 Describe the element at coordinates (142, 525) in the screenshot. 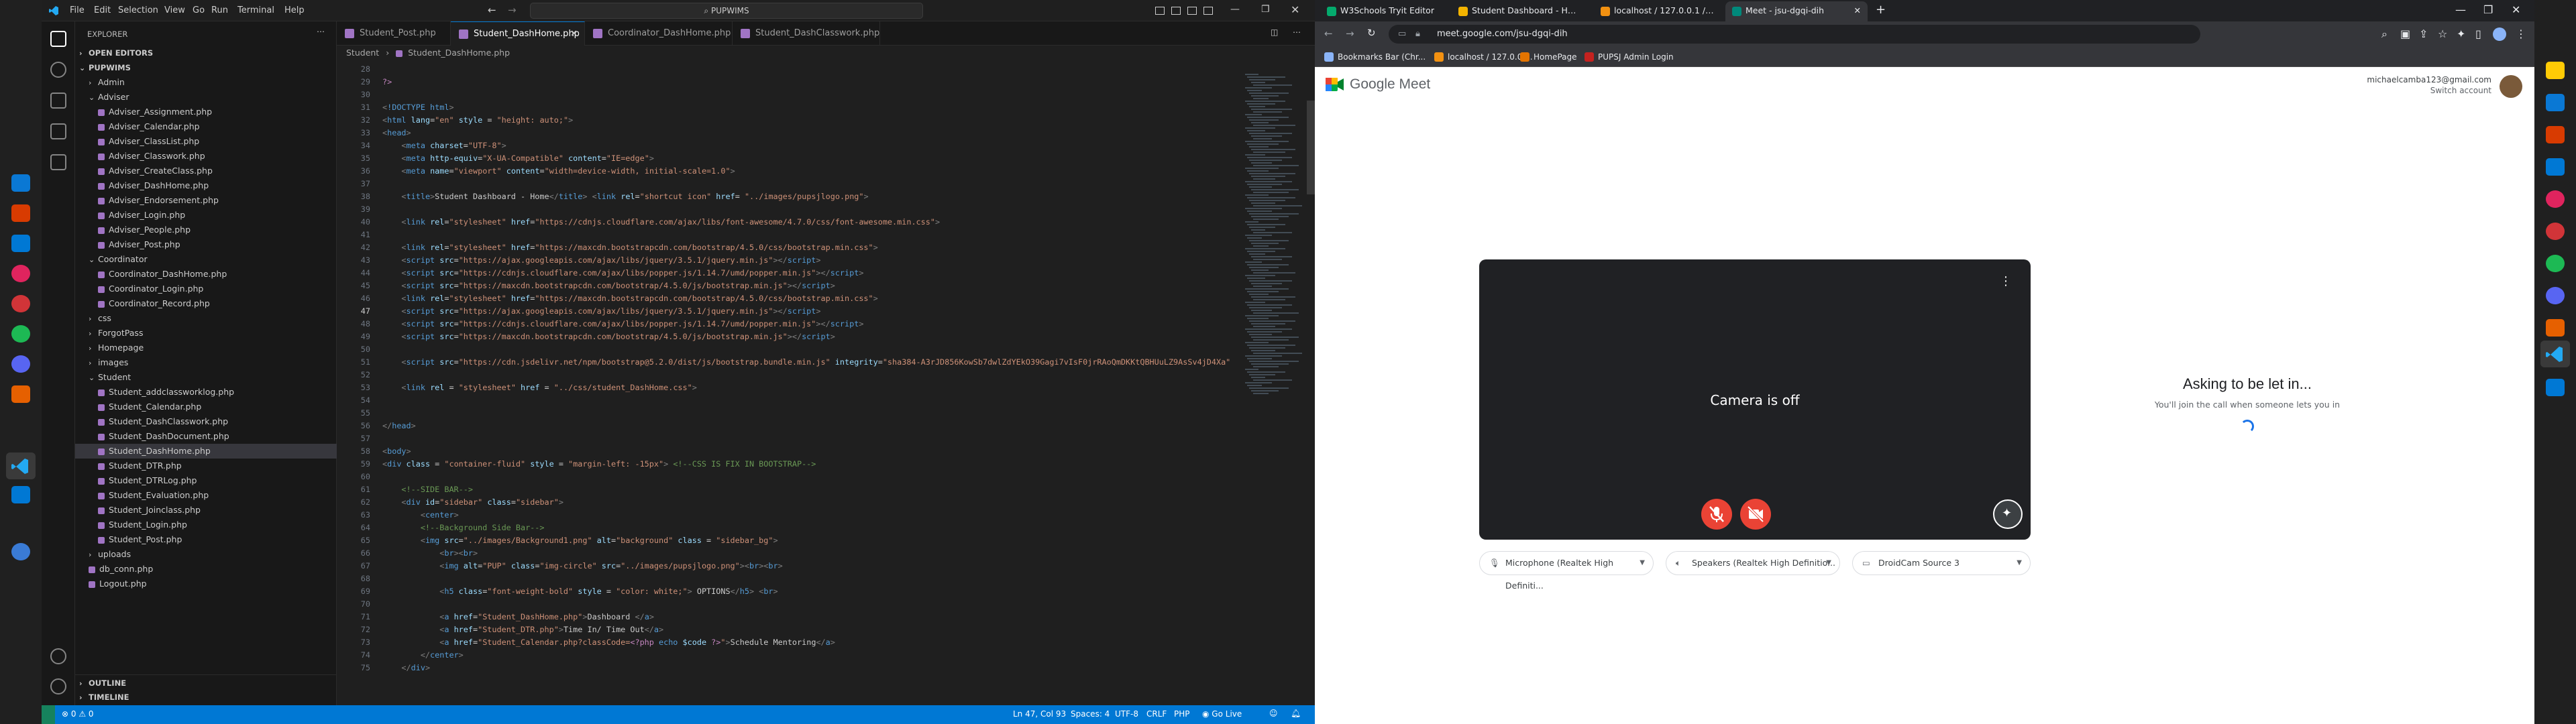

I see `file-item: Student_Login.php` at that location.